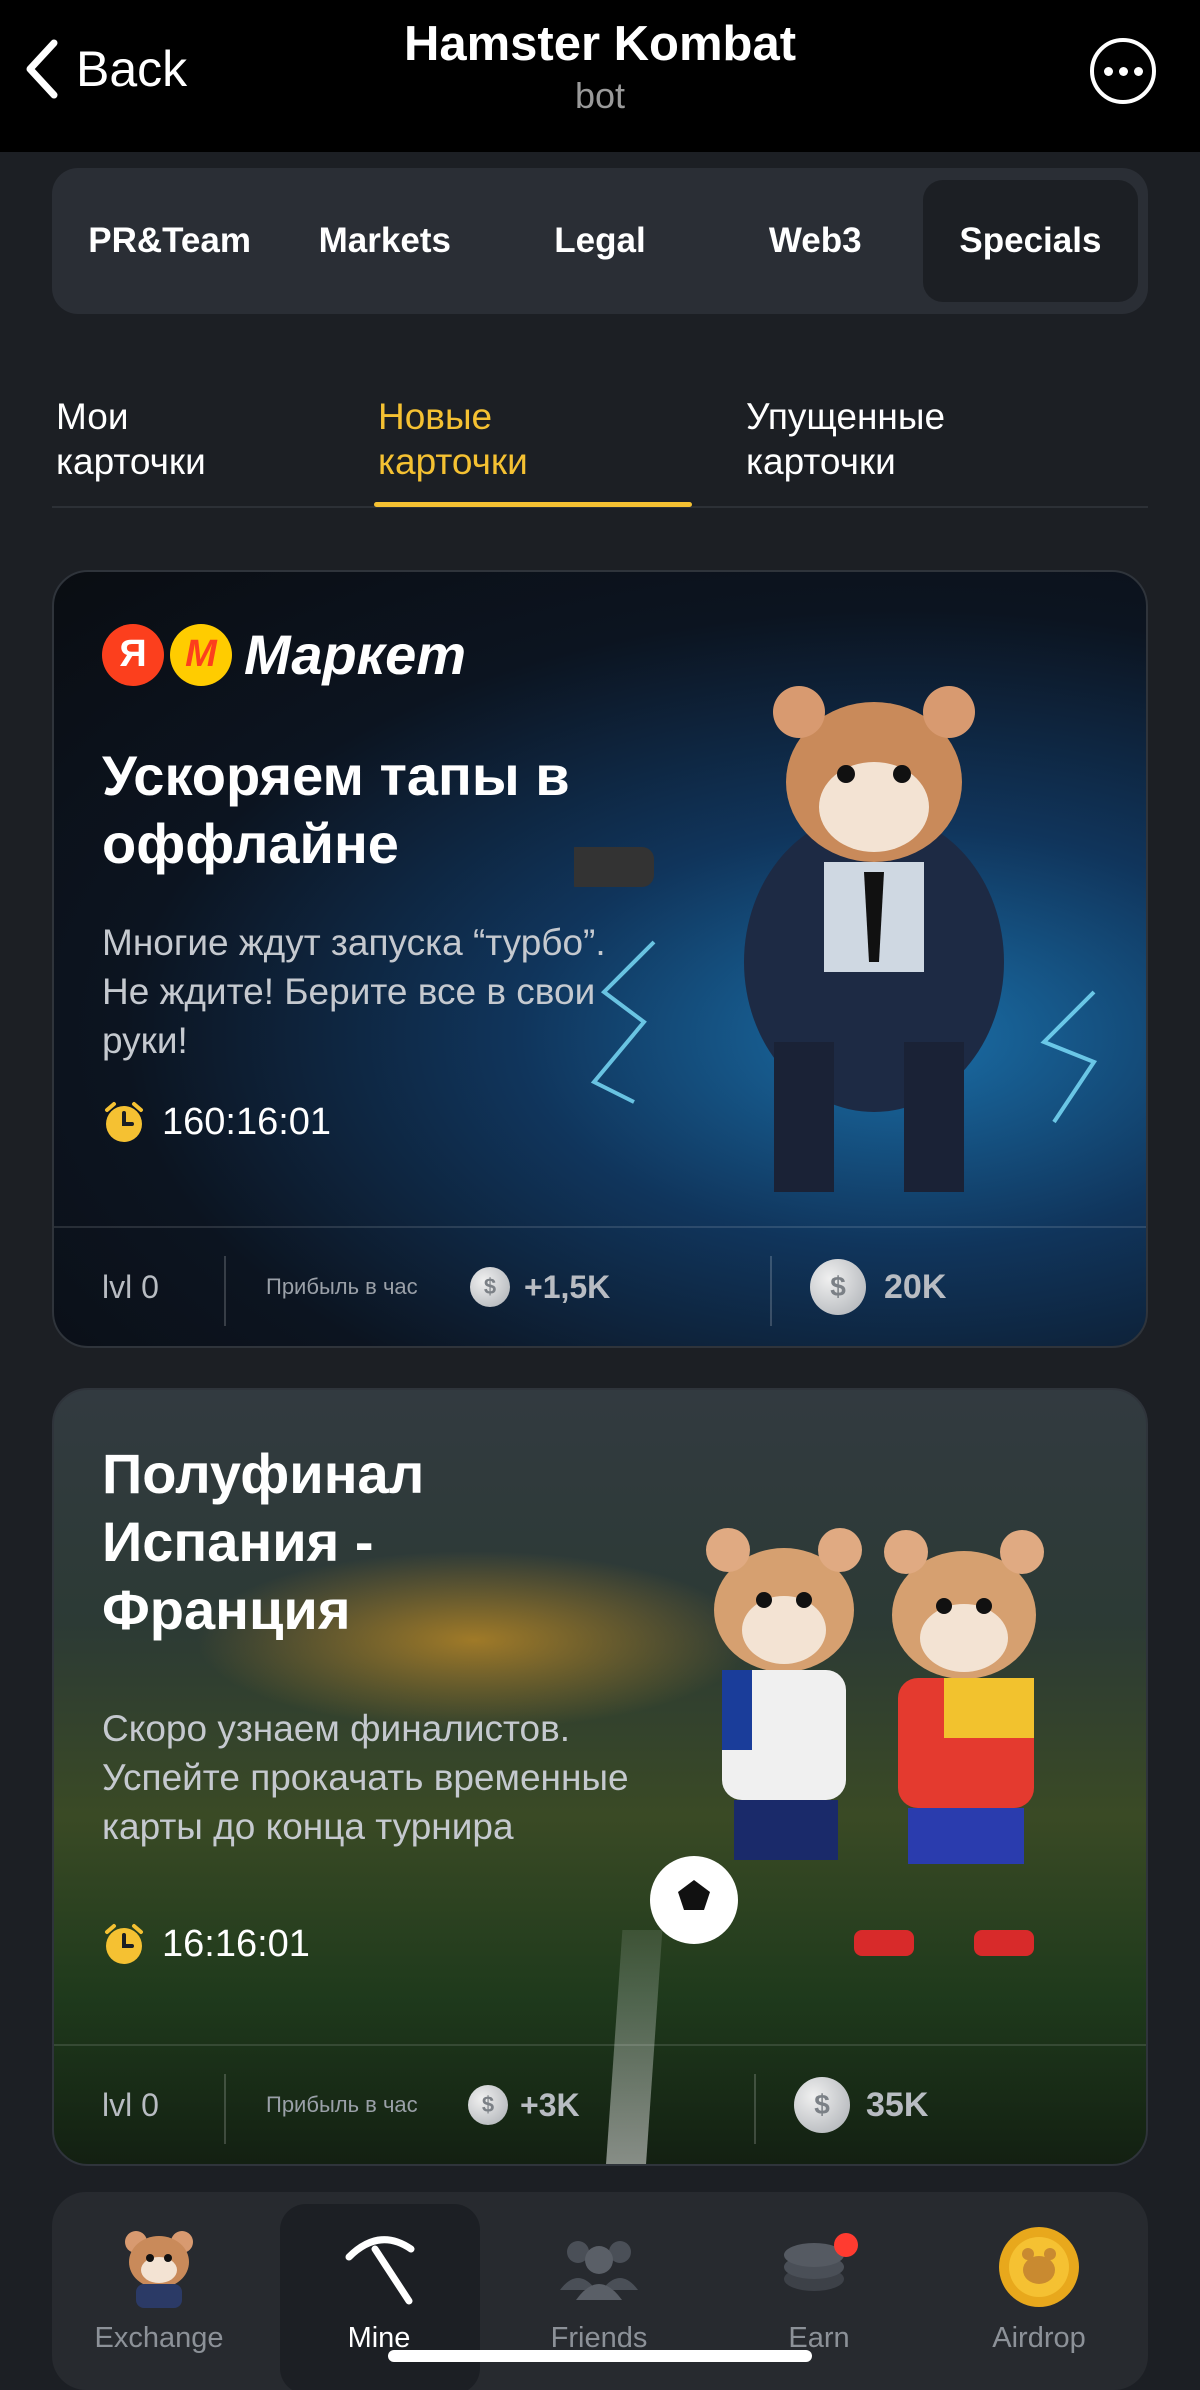 The height and width of the screenshot is (2390, 1200). What do you see at coordinates (1039, 2338) in the screenshot?
I see `nav-label: Airdrop` at bounding box center [1039, 2338].